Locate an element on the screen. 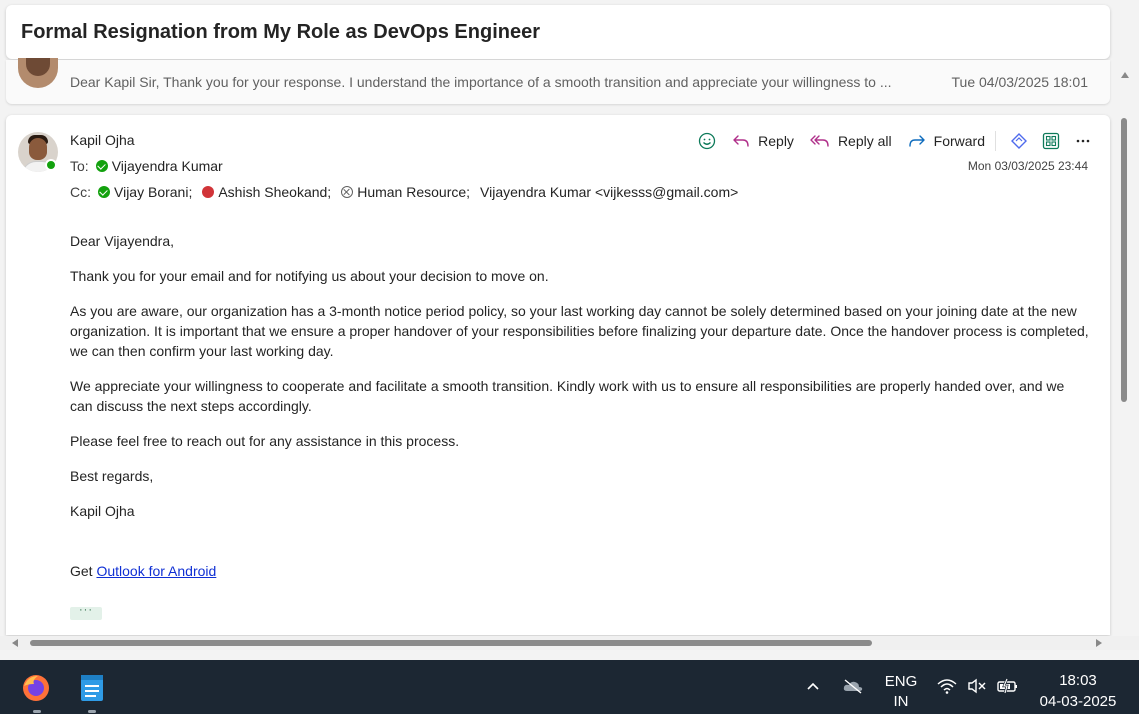  cc-recipient: Human Resource; is located at coordinates (413, 192).